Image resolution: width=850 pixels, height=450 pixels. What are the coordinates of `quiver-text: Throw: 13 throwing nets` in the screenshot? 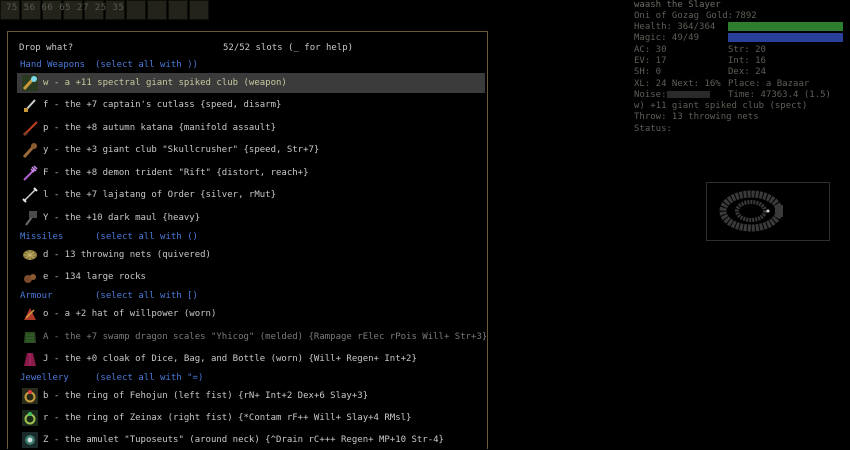 It's located at (696, 117).